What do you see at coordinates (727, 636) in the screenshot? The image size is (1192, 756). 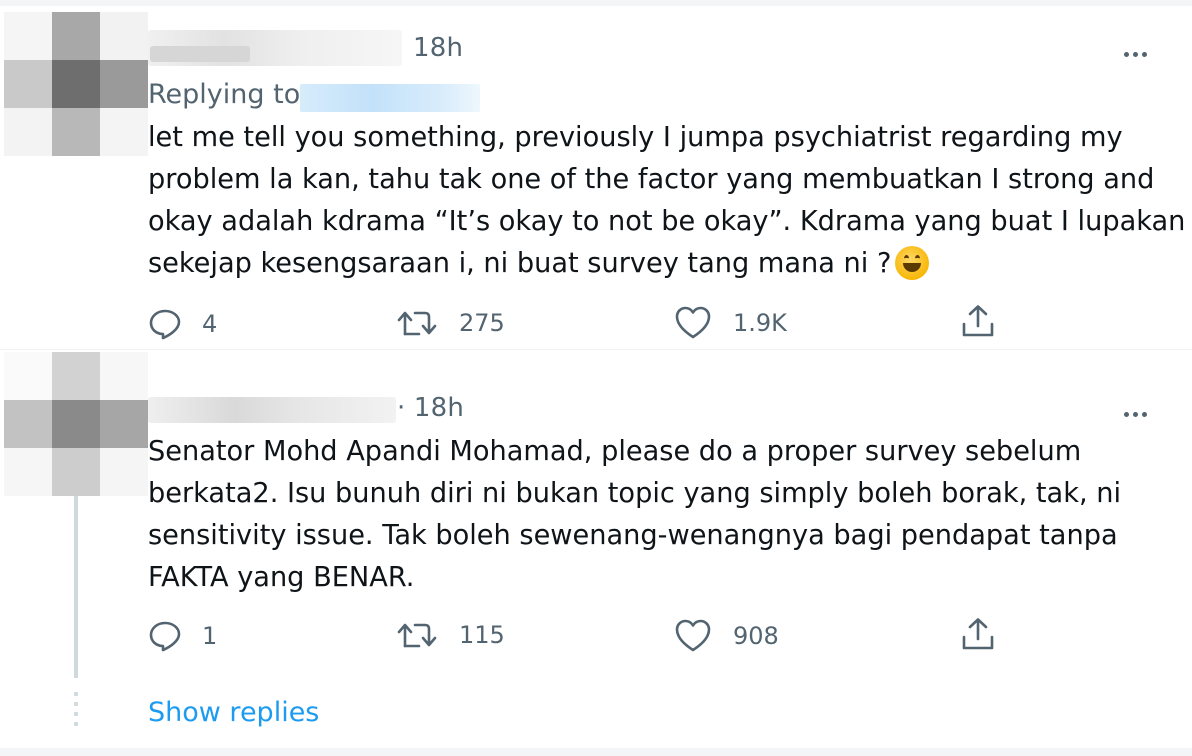 I see `like-button: 908` at bounding box center [727, 636].